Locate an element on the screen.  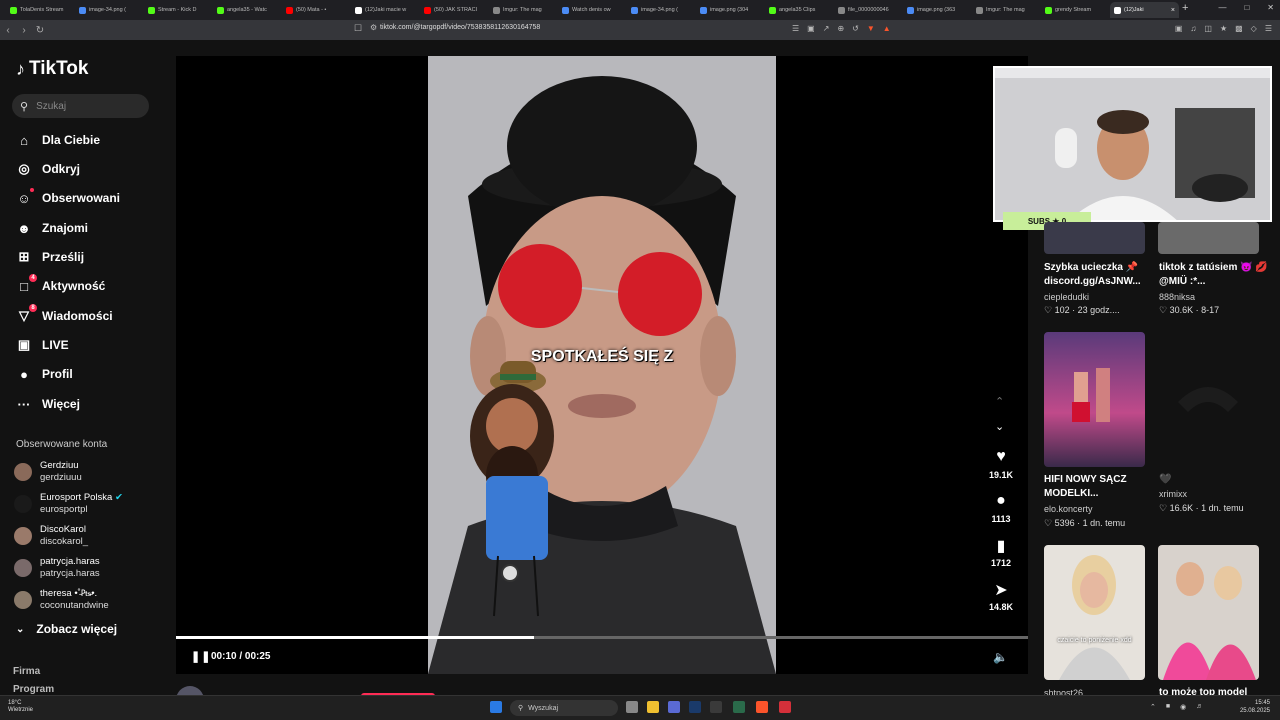
followed-account: theresa •˚̵₧̵•. coconutandwine is located at coordinates (61, 600).